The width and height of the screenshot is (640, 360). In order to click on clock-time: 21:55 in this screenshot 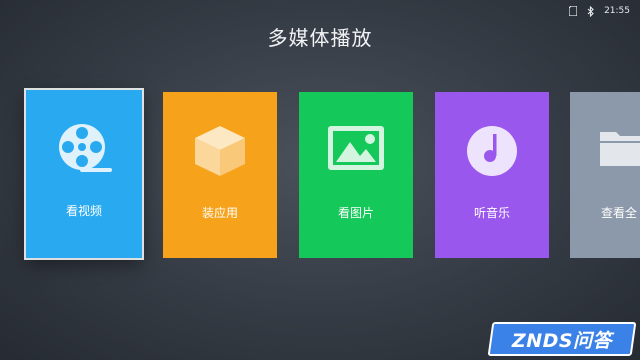, I will do `click(617, 11)`.